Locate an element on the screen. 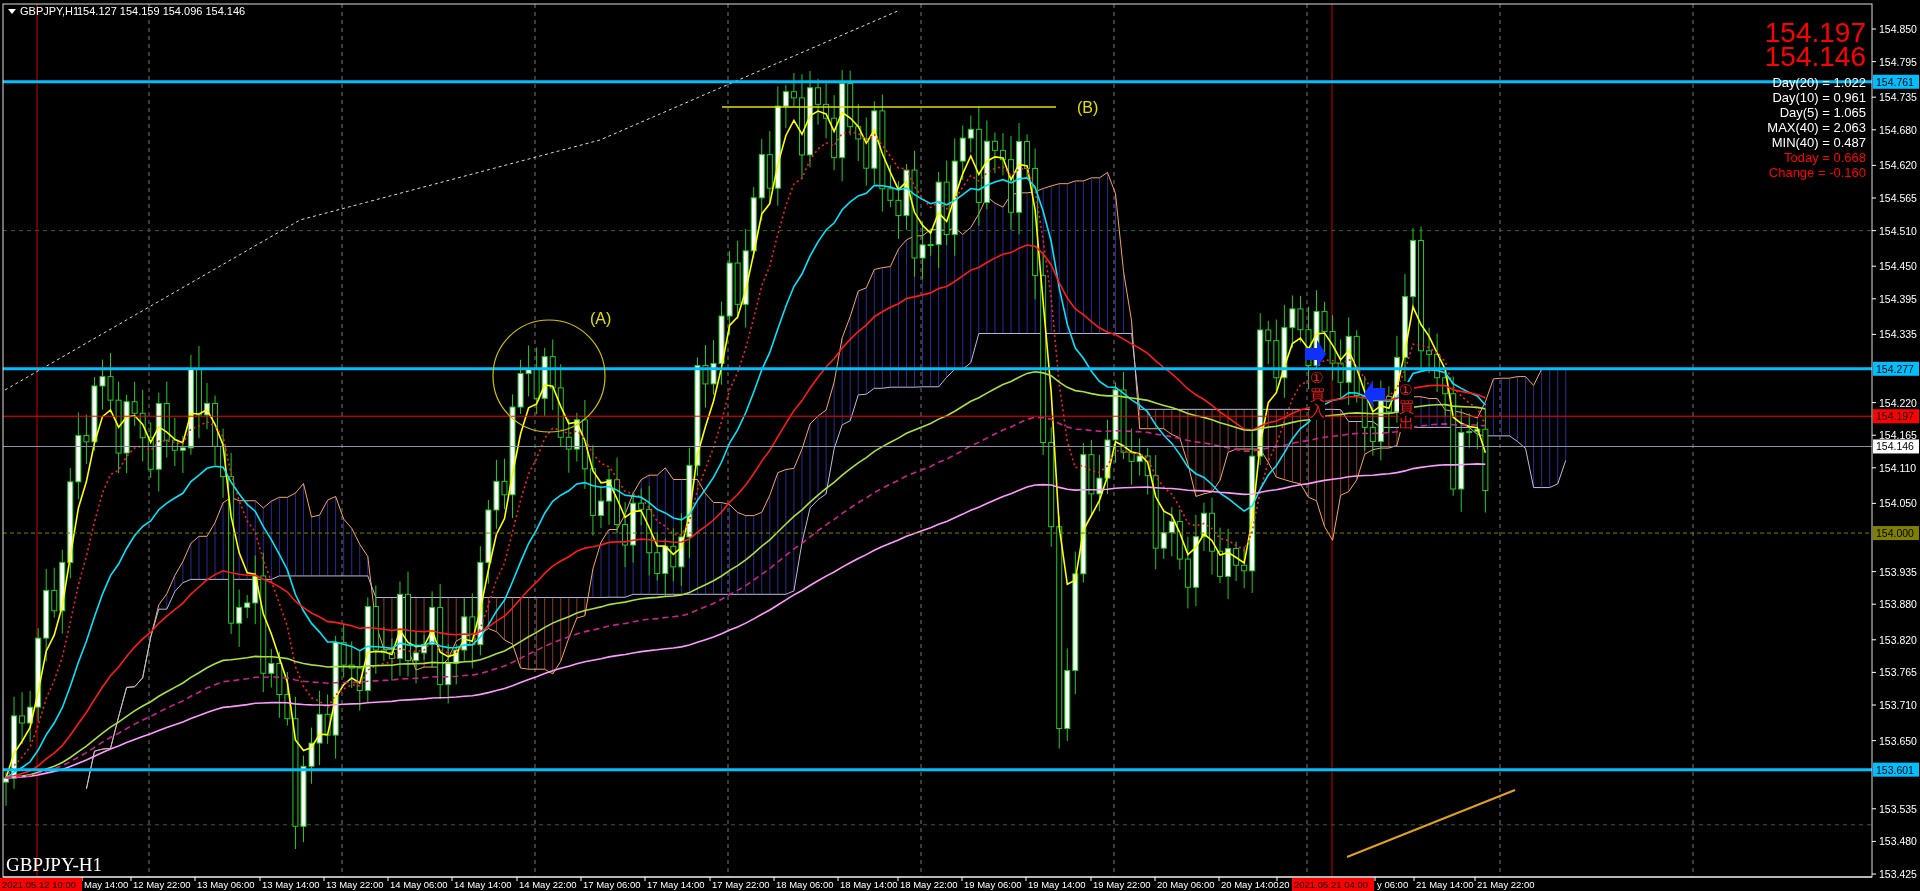 The image size is (1920, 891). chart-title: GBPJPY-H1 is located at coordinates (54, 864).